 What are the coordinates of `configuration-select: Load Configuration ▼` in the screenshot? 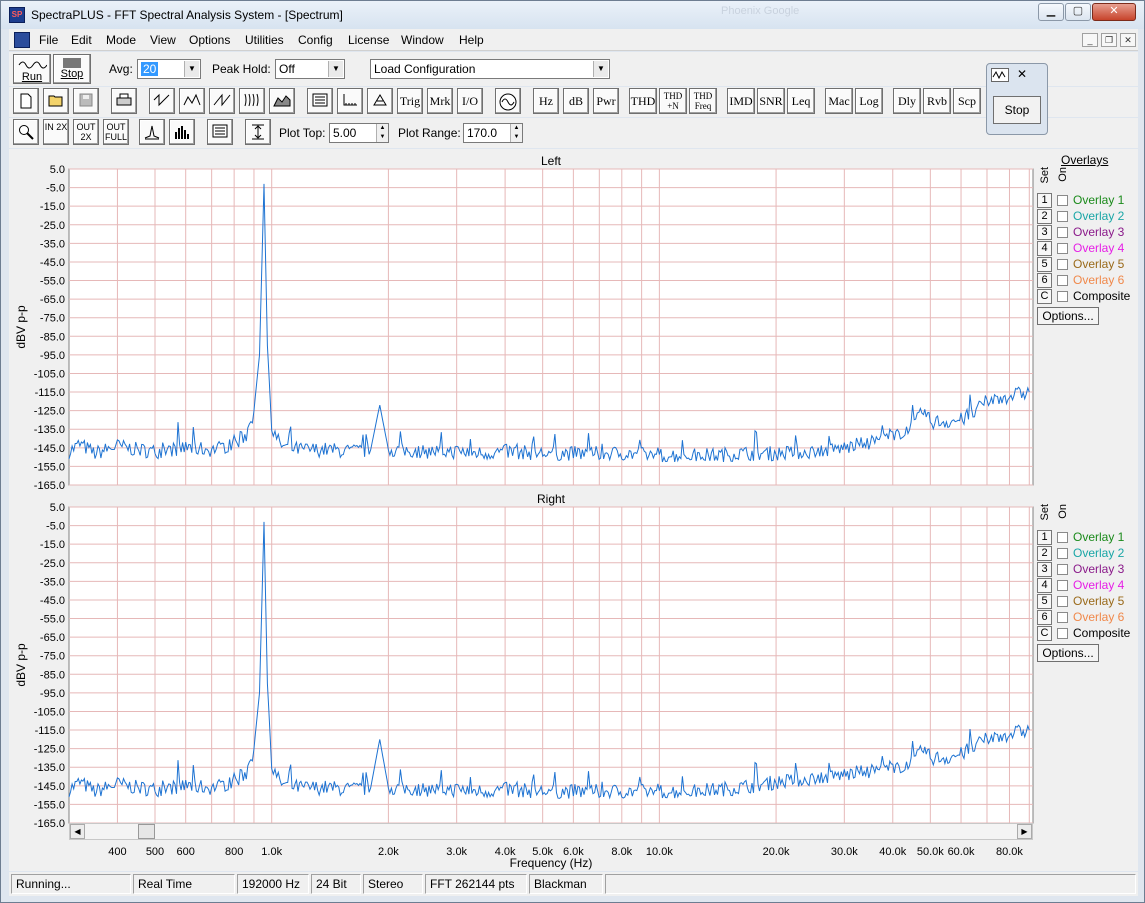 It's located at (490, 69).